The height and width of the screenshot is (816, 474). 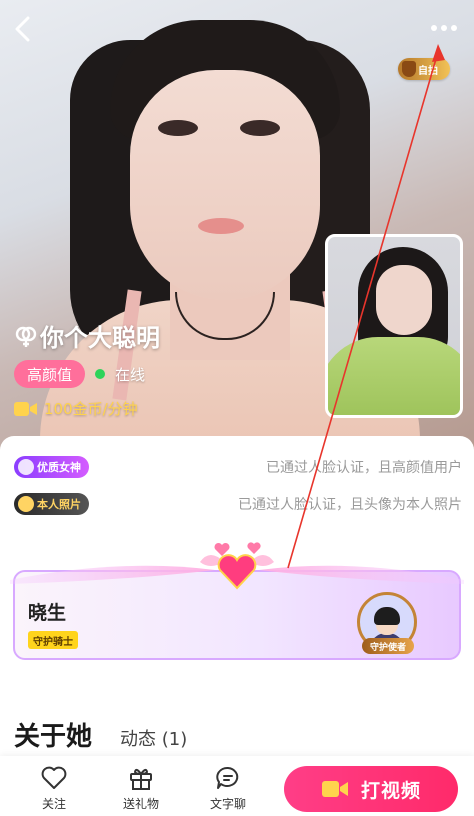 What do you see at coordinates (387, 616) in the screenshot?
I see `avatar-detail` at bounding box center [387, 616].